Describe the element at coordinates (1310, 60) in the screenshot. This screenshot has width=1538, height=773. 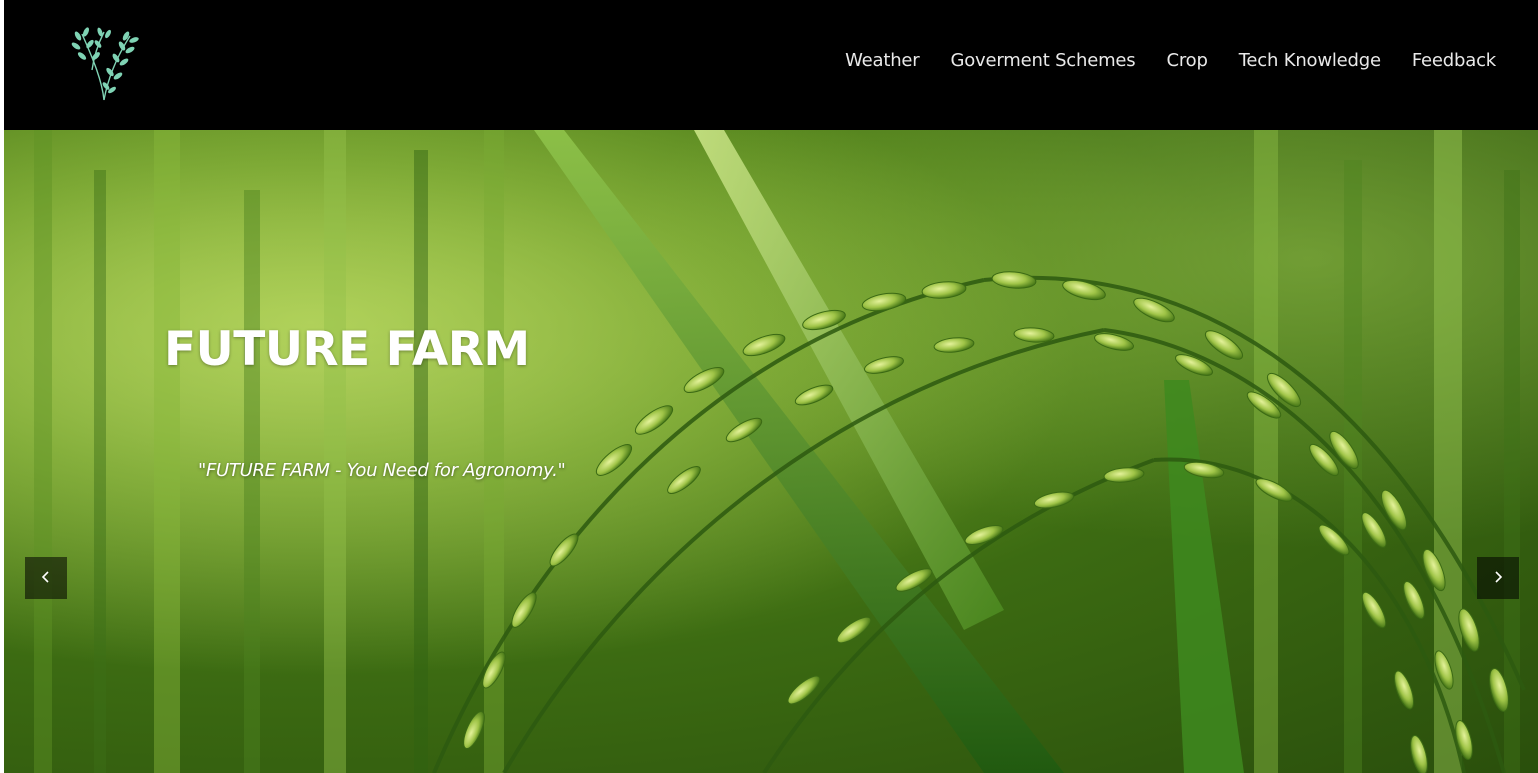
I see `nav-tech-knowledge: Tech Knowledge` at that location.